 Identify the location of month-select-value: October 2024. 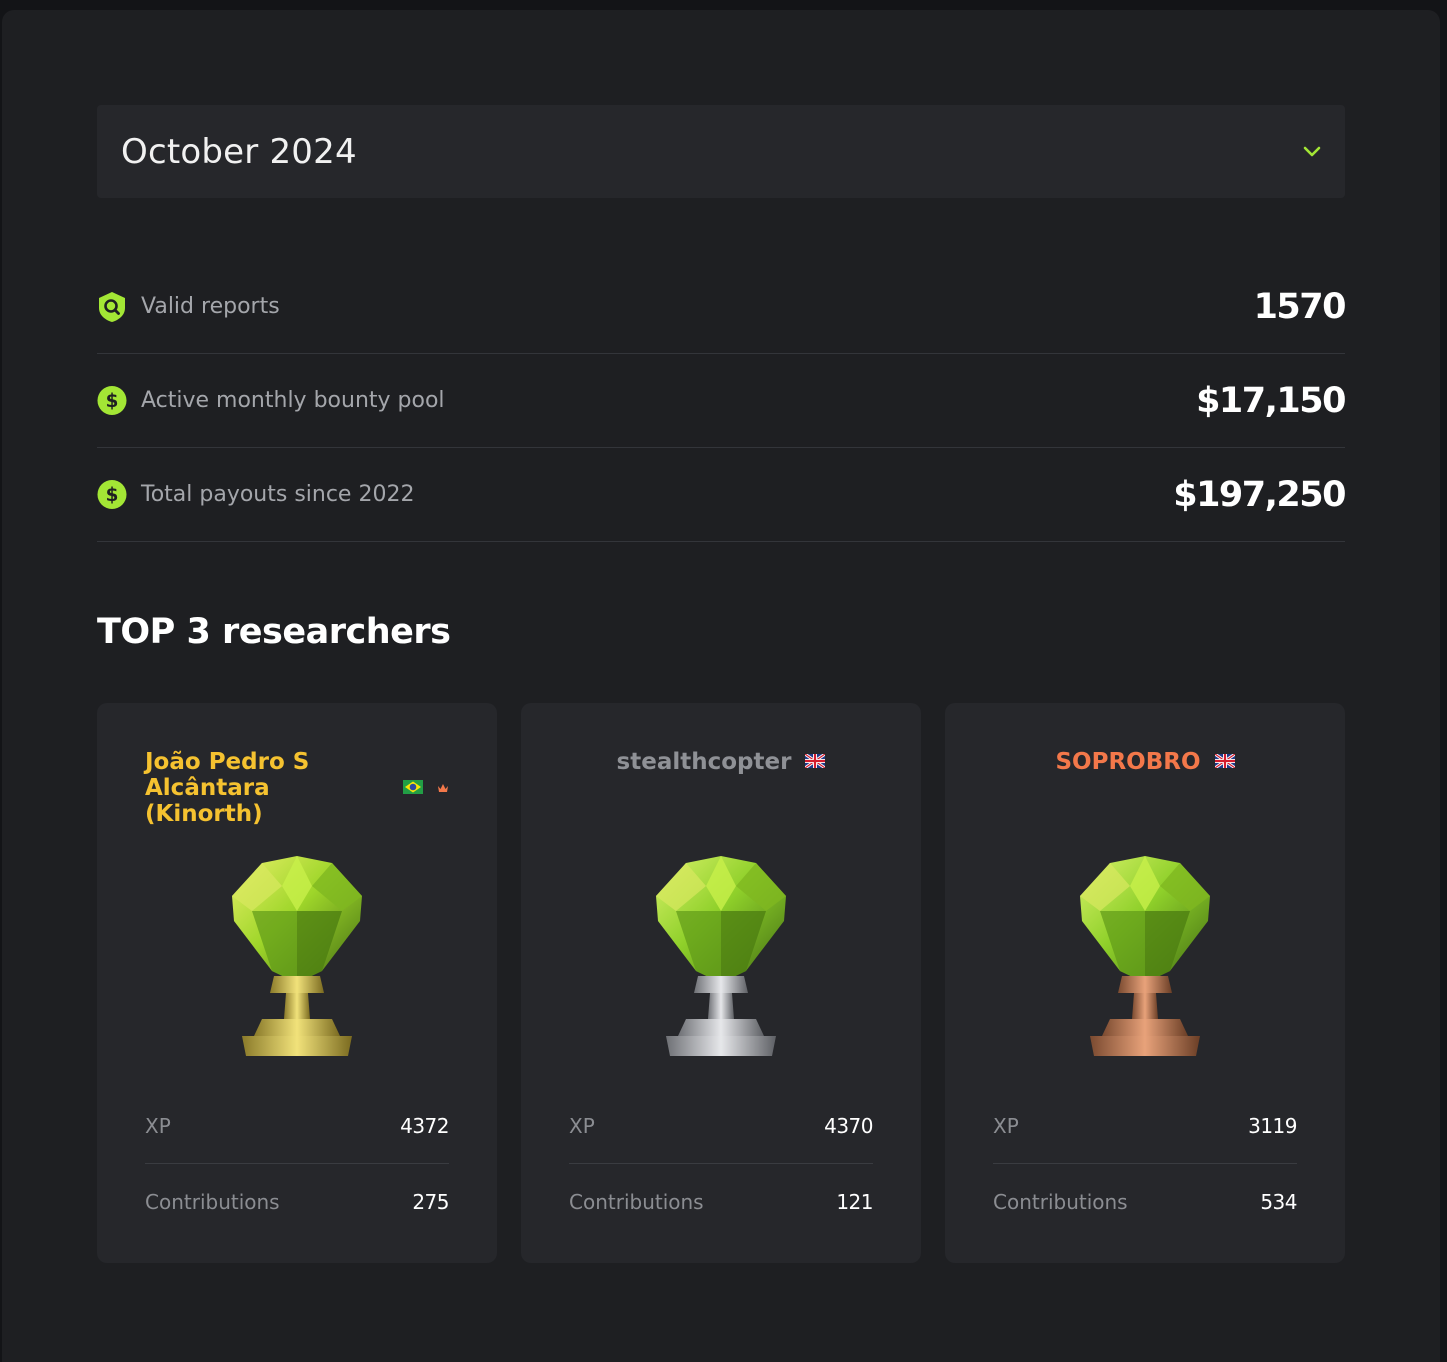
(239, 151).